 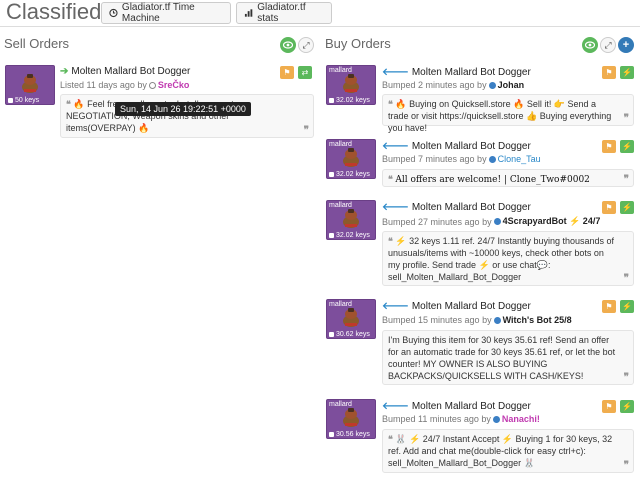 What do you see at coordinates (351, 319) in the screenshot?
I see `item-thumbnail: mallard 30.62 keys` at bounding box center [351, 319].